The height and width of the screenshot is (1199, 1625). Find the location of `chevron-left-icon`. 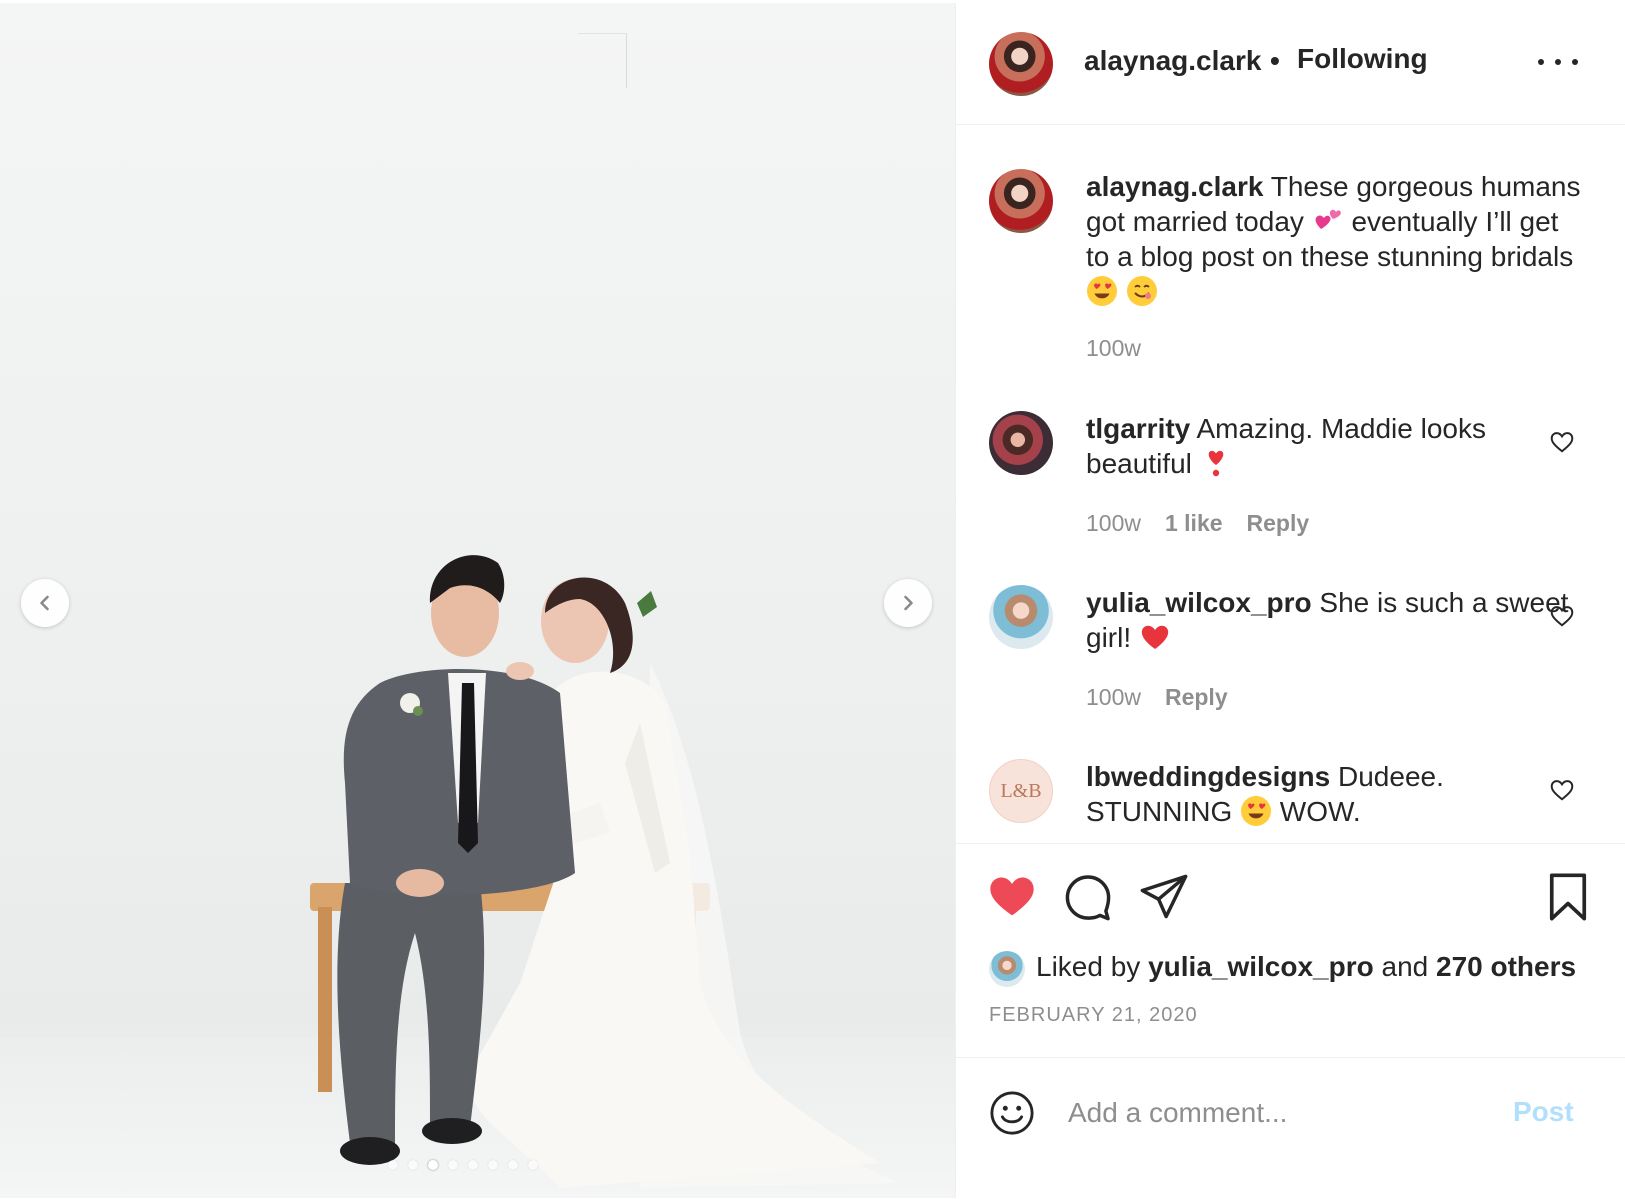

chevron-left-icon is located at coordinates (44, 603).